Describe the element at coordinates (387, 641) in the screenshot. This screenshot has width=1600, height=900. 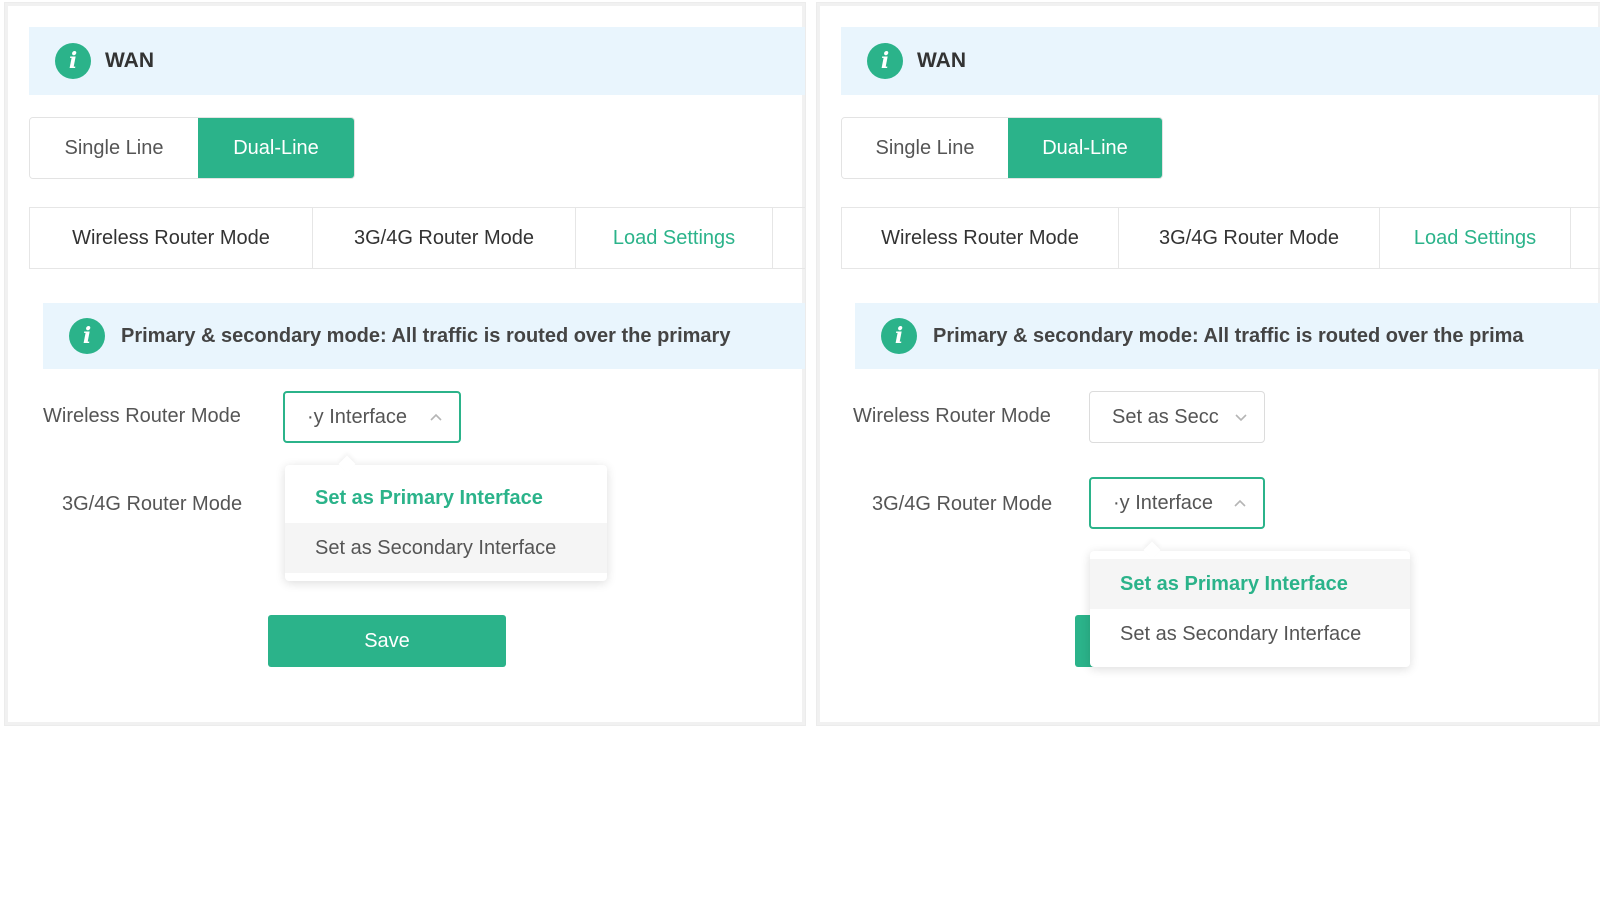
I see `save-button: Save` at that location.